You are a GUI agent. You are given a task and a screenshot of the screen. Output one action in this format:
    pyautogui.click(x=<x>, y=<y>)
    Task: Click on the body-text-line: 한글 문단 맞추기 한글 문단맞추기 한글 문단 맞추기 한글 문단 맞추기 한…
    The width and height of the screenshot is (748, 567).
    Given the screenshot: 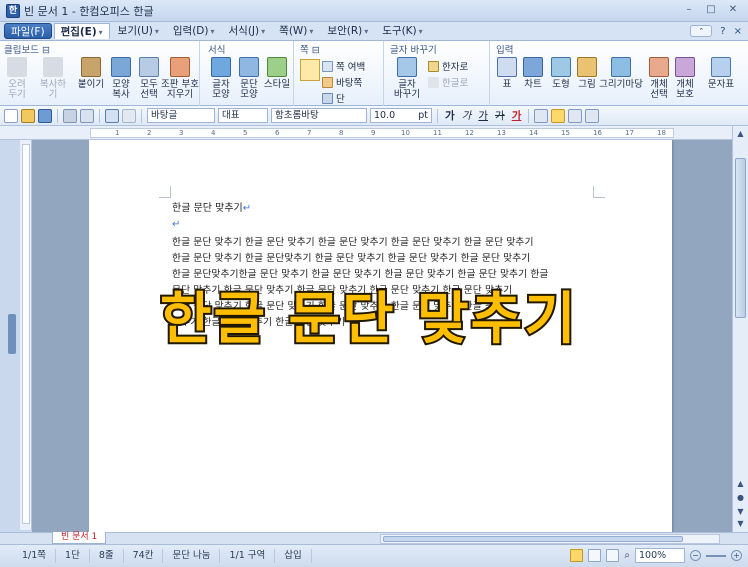 What is the action you would take?
    pyautogui.click(x=351, y=257)
    